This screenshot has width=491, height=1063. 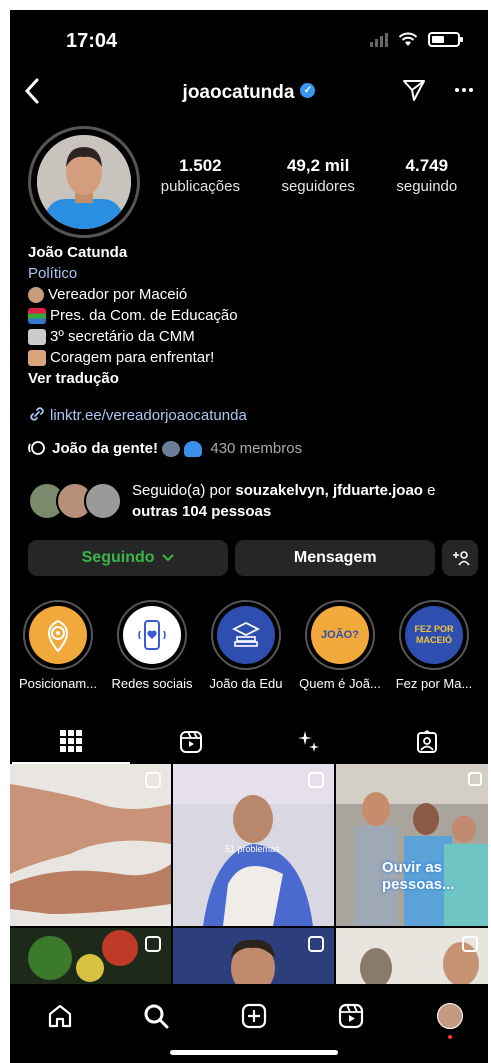 I want to click on stat-followers: 49,2 mil seguidores, so click(x=317, y=175).